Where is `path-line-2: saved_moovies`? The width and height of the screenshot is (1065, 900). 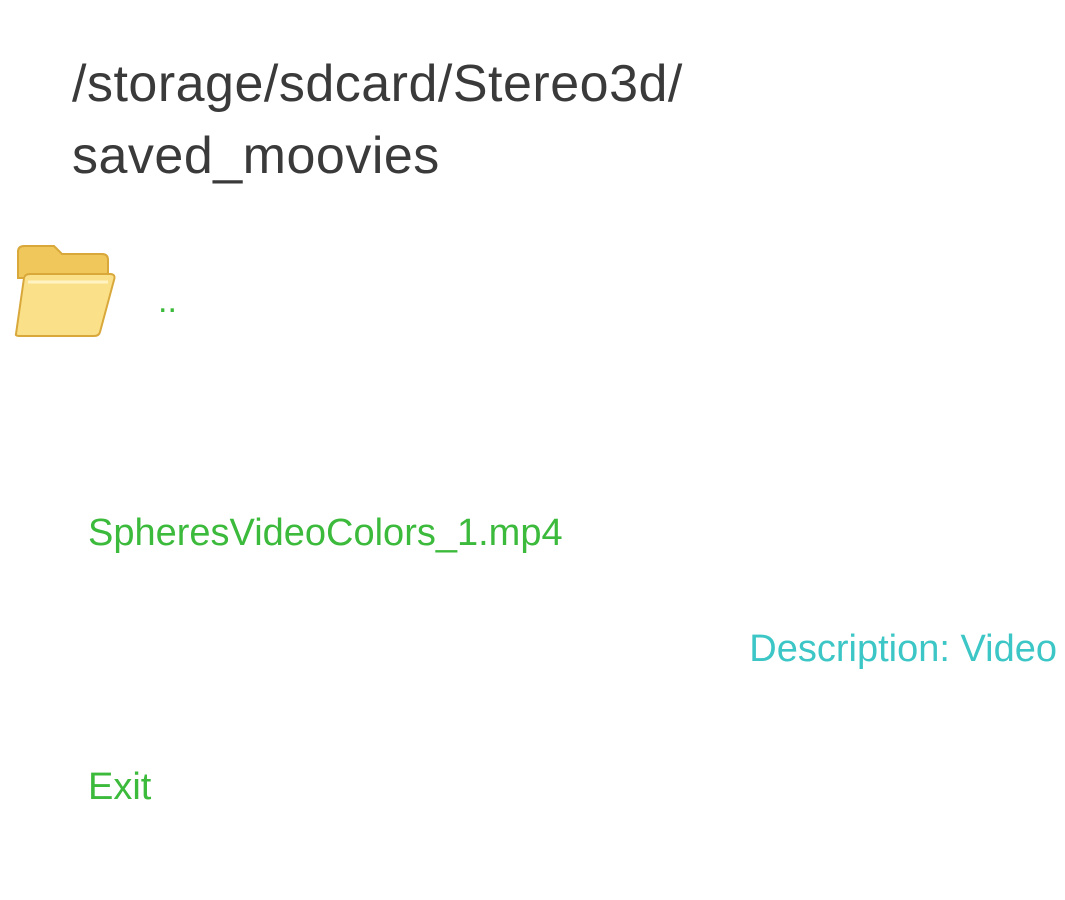 path-line-2: saved_moovies is located at coordinates (256, 156).